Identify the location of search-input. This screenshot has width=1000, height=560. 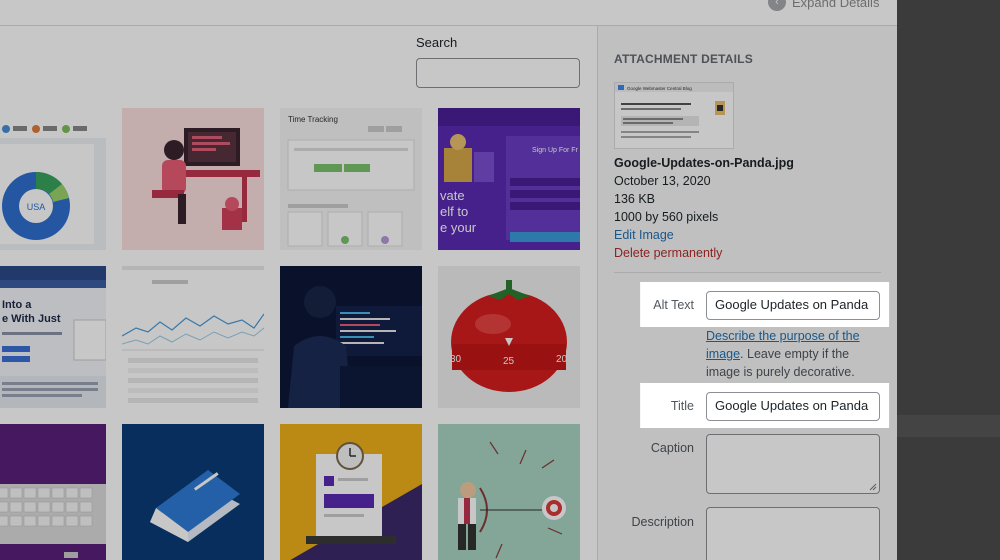
(498, 73).